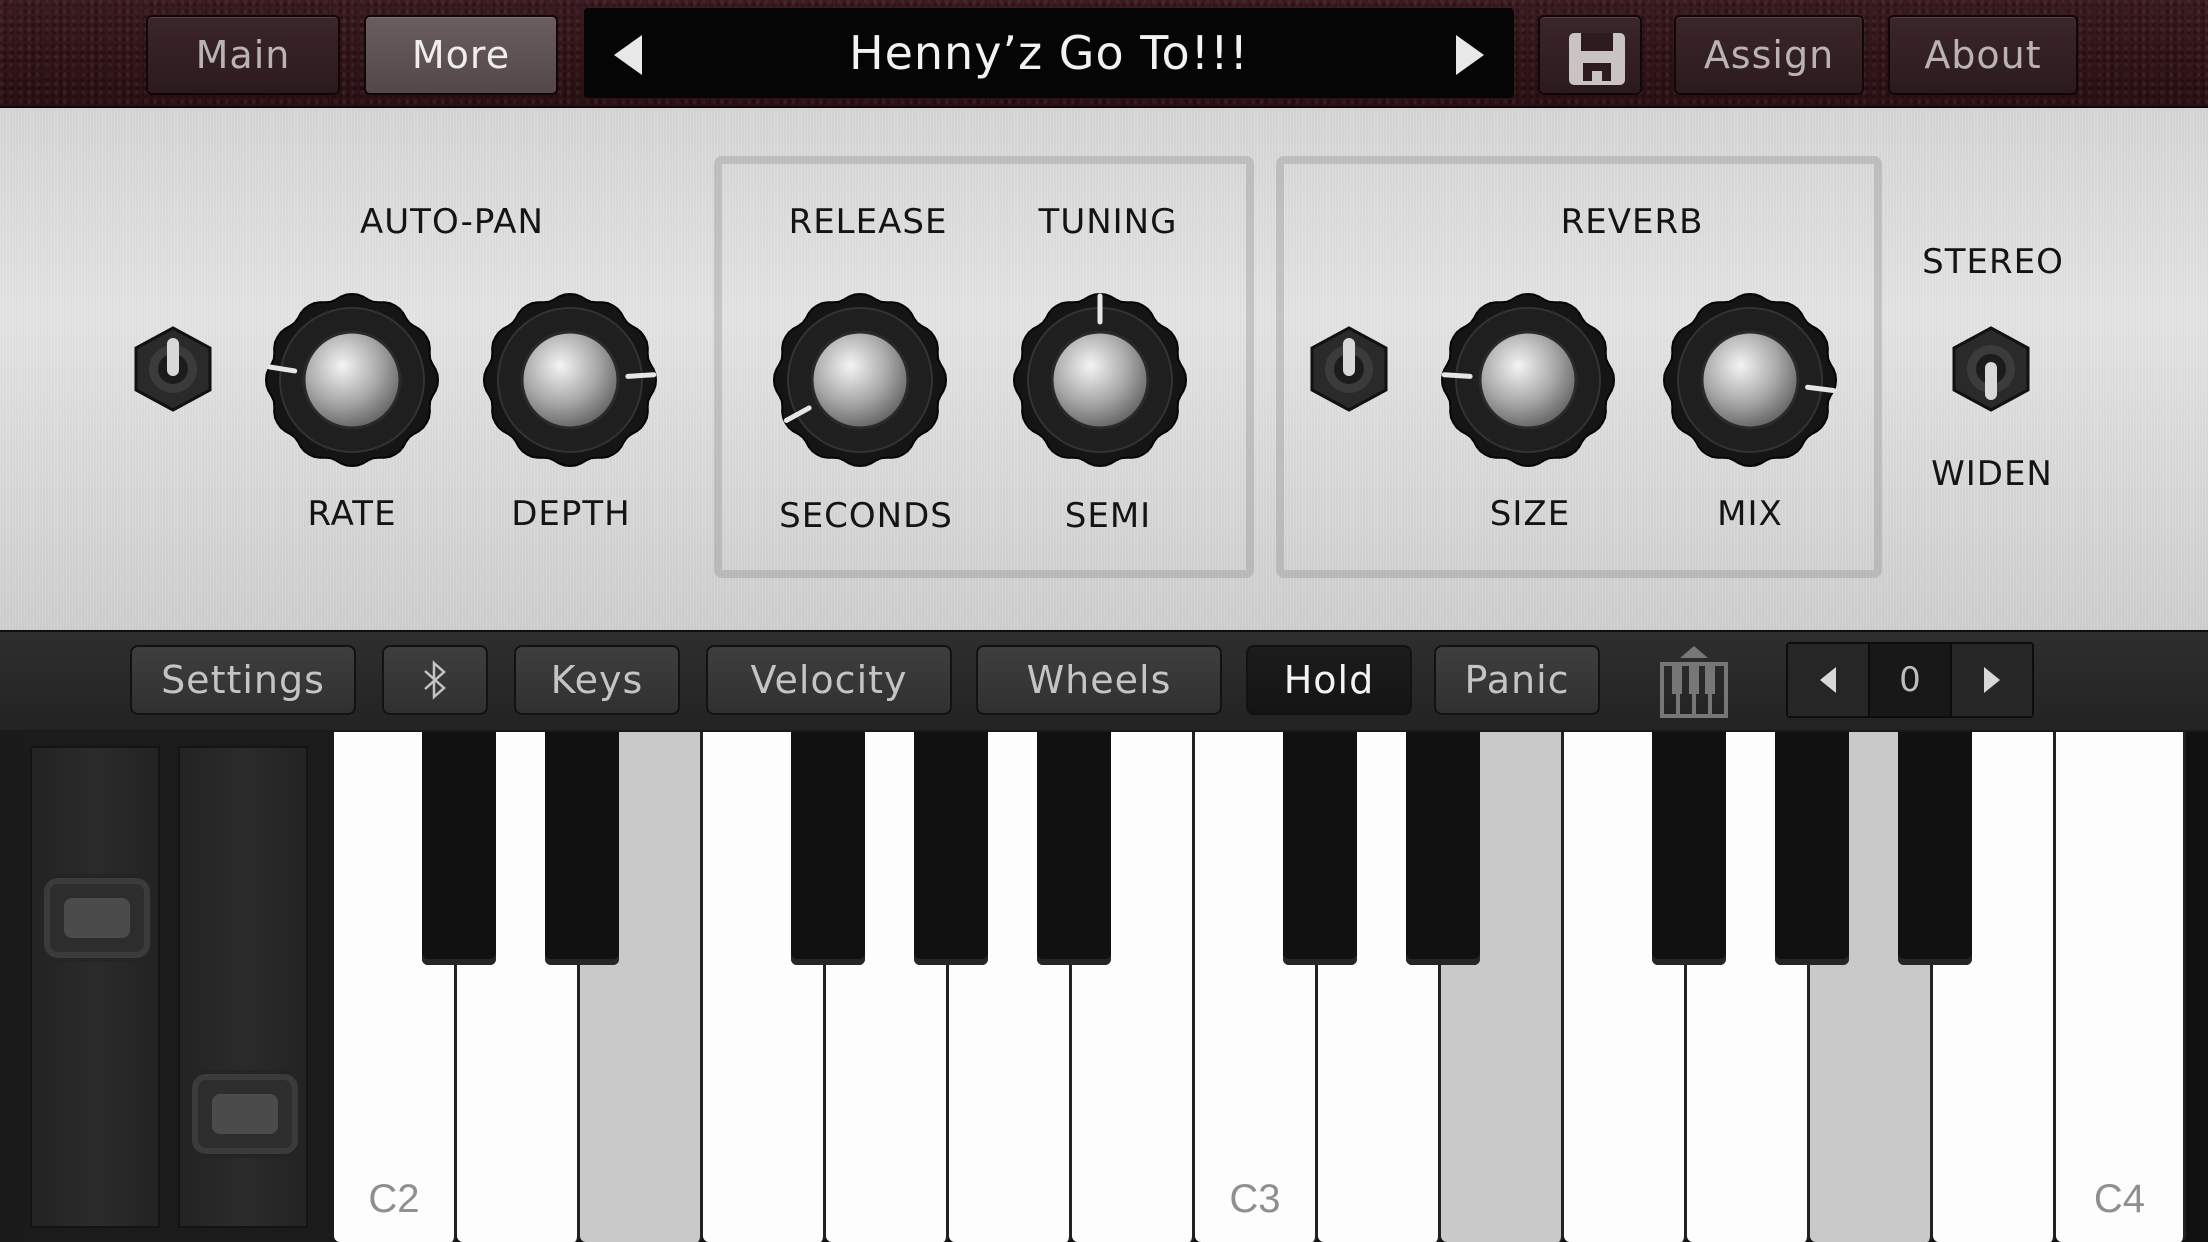 The height and width of the screenshot is (1242, 2208). I want to click on reverb-mix-knob, so click(1750, 380).